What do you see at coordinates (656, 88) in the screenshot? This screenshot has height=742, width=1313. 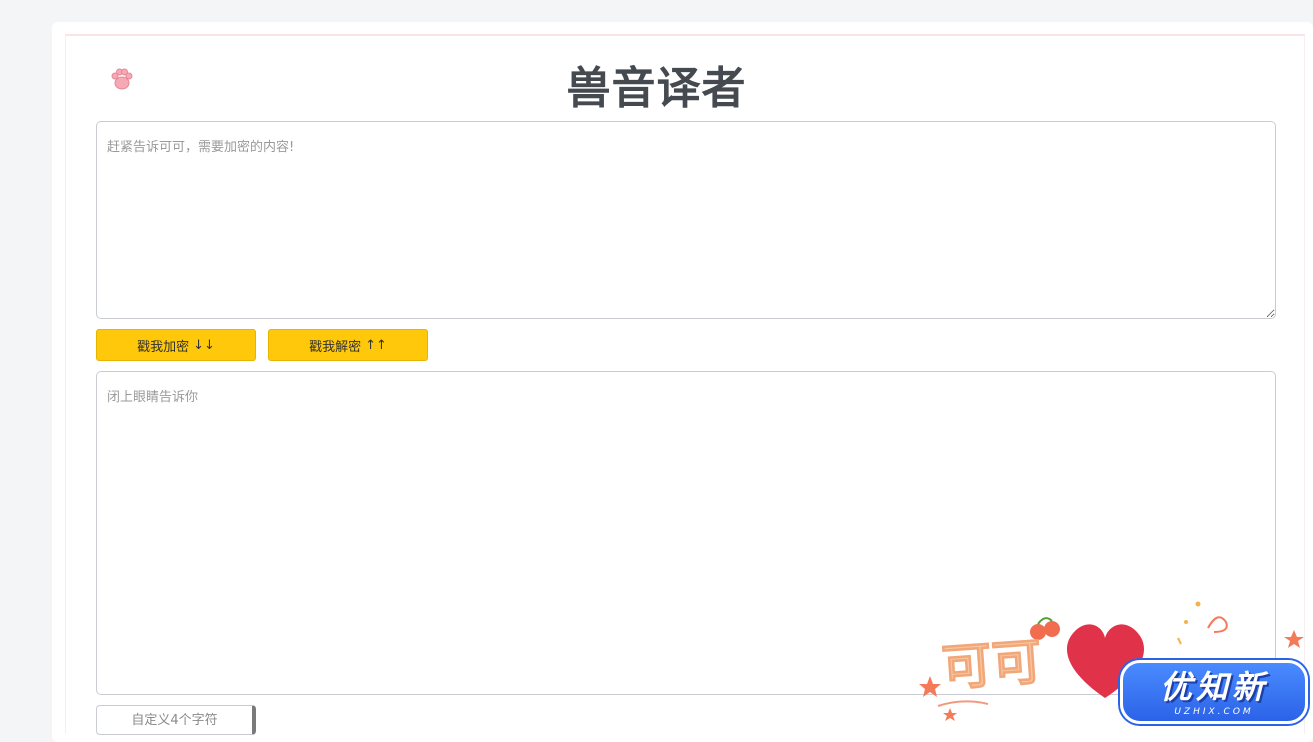 I see `page-title: 兽音译者` at bounding box center [656, 88].